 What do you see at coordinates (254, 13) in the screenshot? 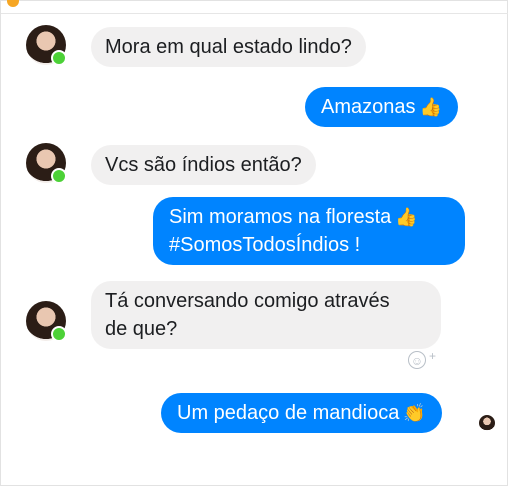
I see `divider` at bounding box center [254, 13].